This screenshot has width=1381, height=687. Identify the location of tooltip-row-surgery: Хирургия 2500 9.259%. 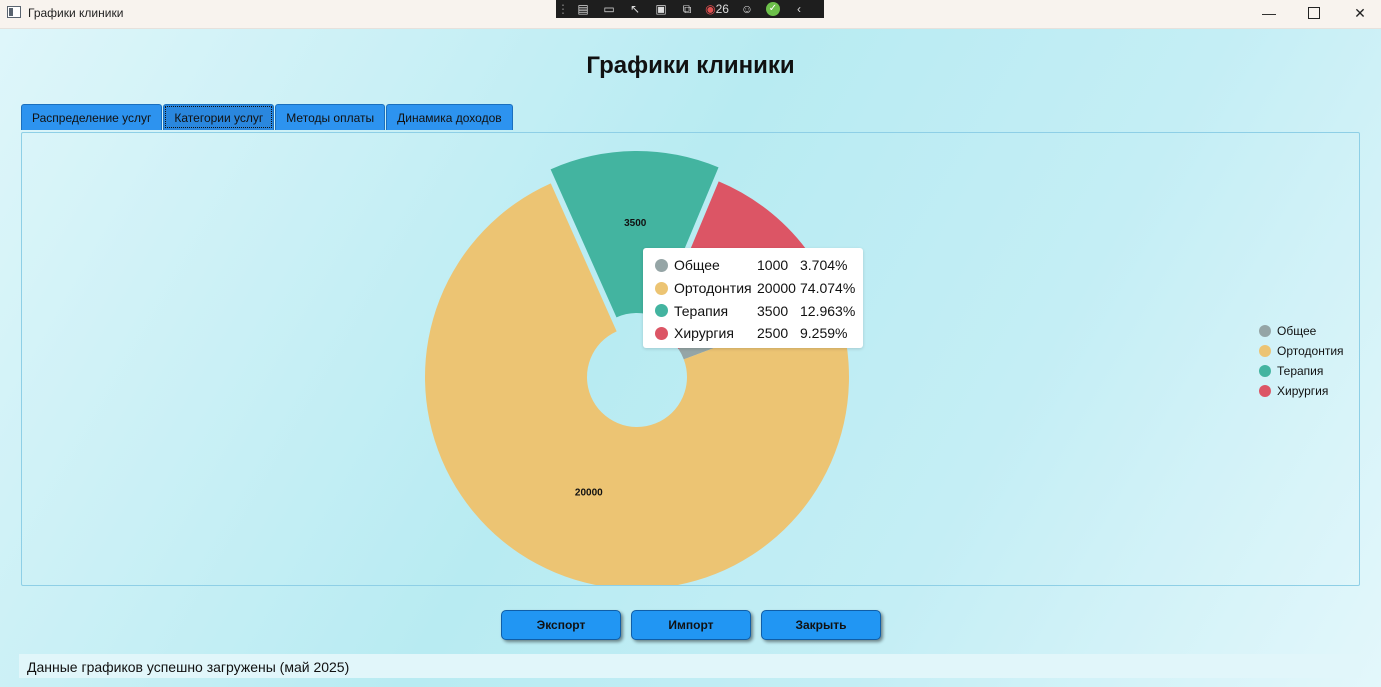
(759, 333).